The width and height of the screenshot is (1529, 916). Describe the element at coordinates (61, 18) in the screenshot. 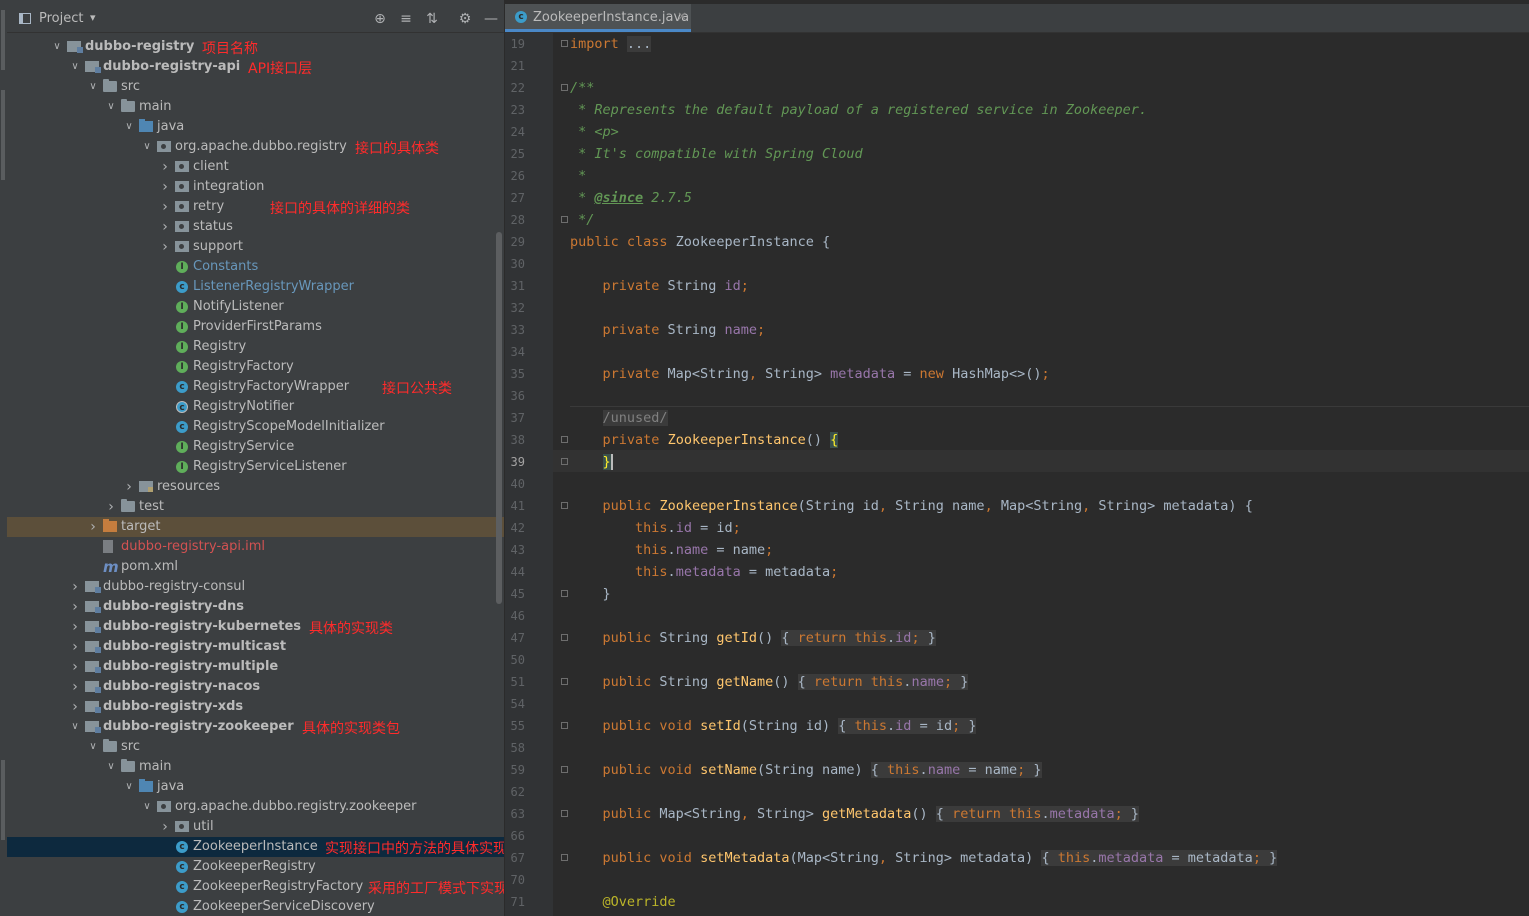

I see `project-view-selector: Project` at that location.